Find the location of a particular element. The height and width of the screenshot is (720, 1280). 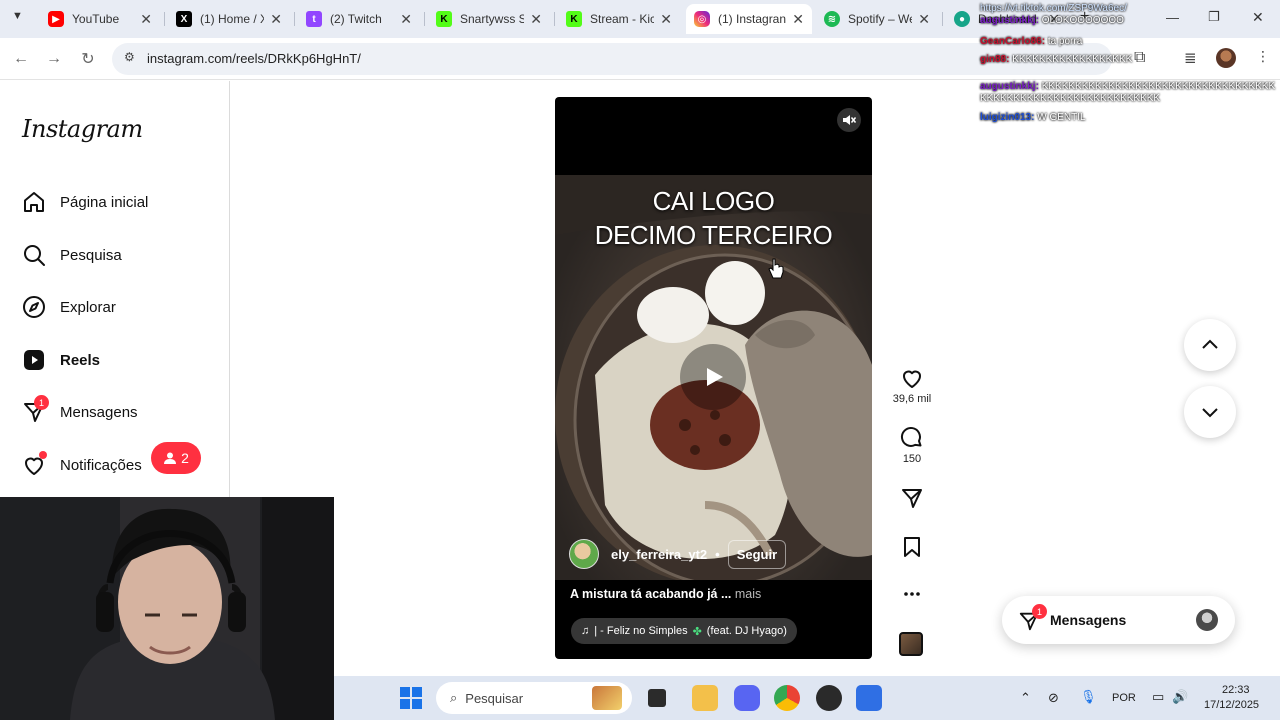

dashboard-icon: ● is located at coordinates (962, 19).